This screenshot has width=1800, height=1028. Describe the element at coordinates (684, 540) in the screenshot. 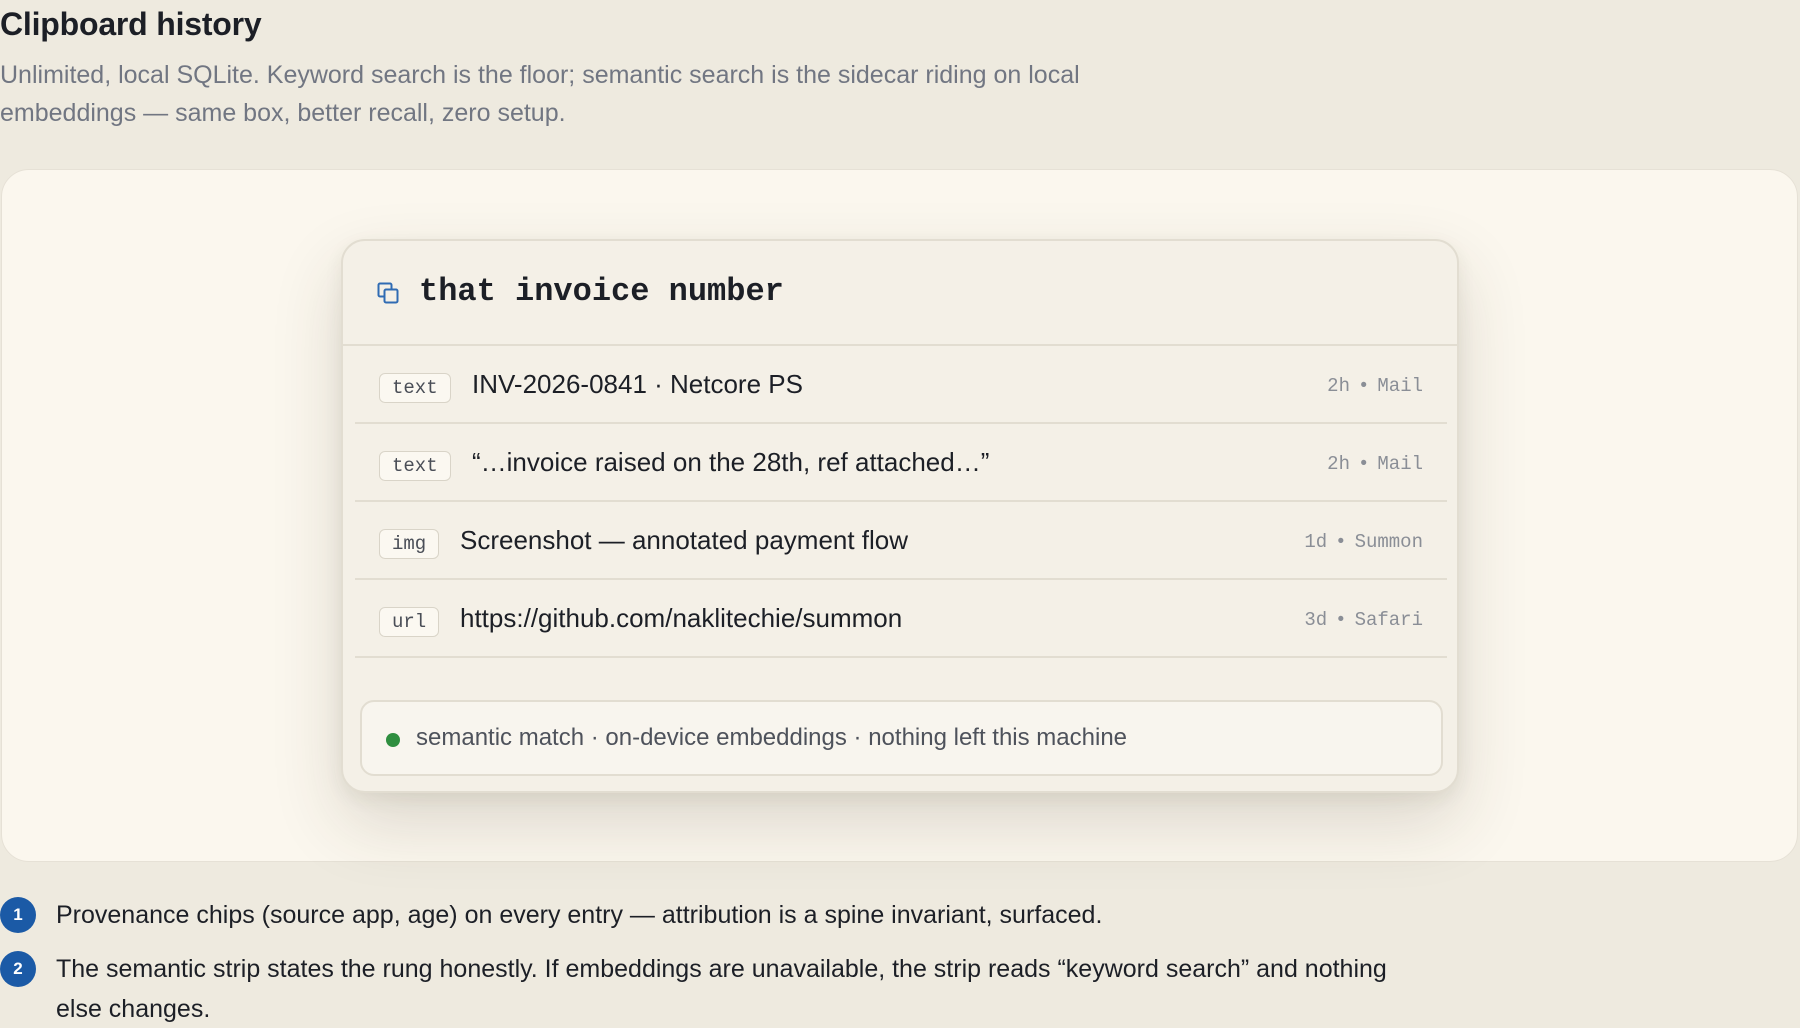

I see `result-content: Screenshot — annotated payment flow` at that location.